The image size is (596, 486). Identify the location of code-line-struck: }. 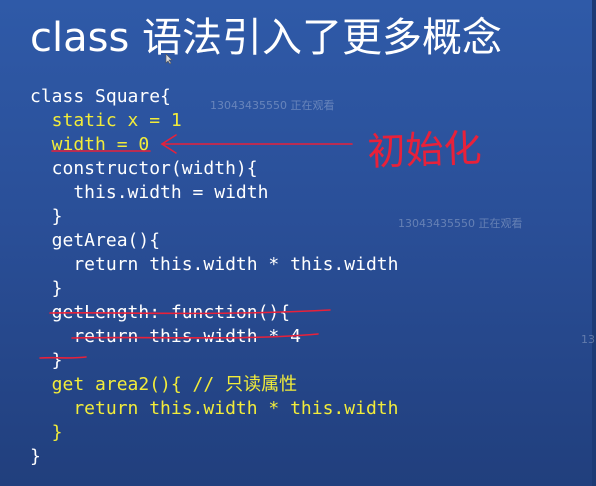
(46, 360).